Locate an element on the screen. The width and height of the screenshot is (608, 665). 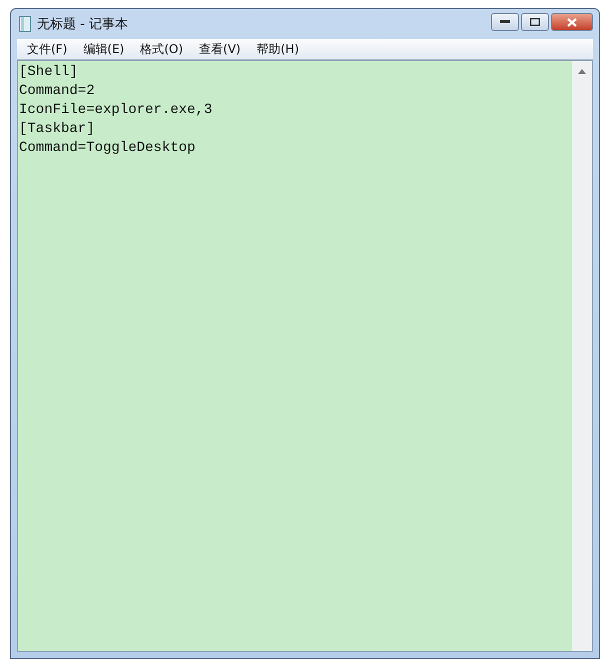
menu-item: 帮助(H) is located at coordinates (277, 49).